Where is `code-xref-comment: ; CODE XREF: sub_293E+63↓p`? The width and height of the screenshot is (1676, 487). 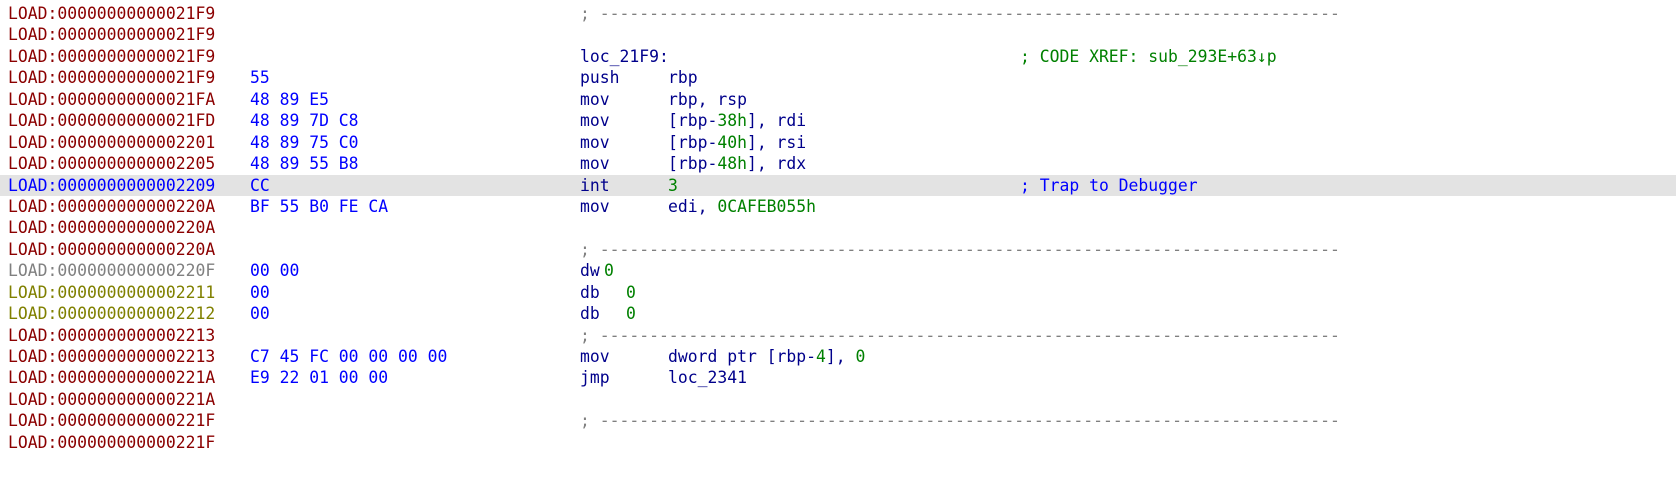 code-xref-comment: ; CODE XREF: sub_293E+63↓p is located at coordinates (1148, 56).